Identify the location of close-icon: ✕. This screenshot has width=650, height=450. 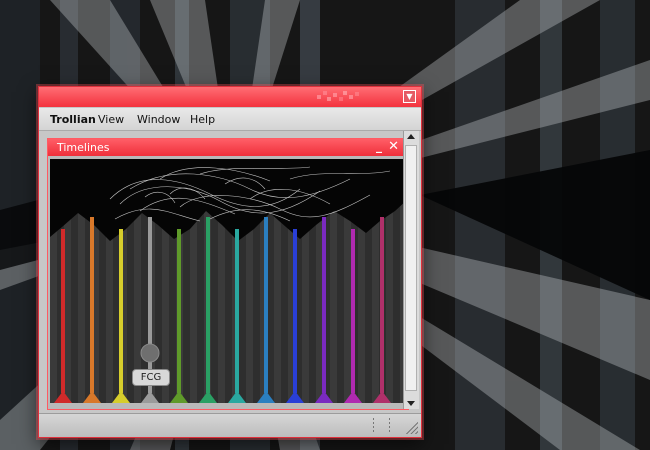
(393, 146).